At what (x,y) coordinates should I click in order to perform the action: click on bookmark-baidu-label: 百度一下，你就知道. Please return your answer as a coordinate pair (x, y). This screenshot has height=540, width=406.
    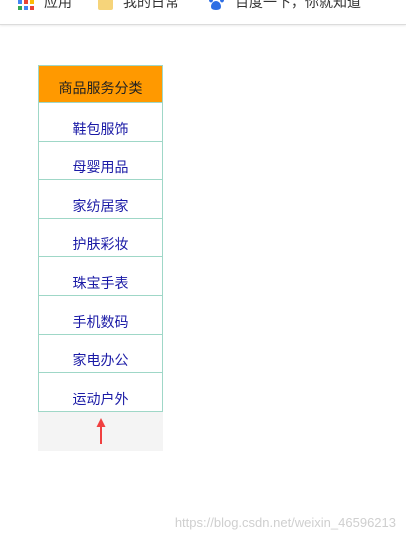
    Looking at the image, I should click on (298, 5).